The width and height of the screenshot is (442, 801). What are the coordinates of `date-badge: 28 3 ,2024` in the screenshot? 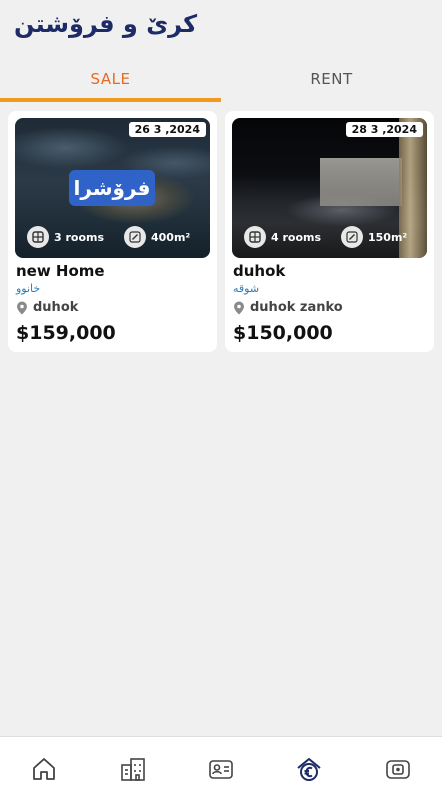 It's located at (384, 129).